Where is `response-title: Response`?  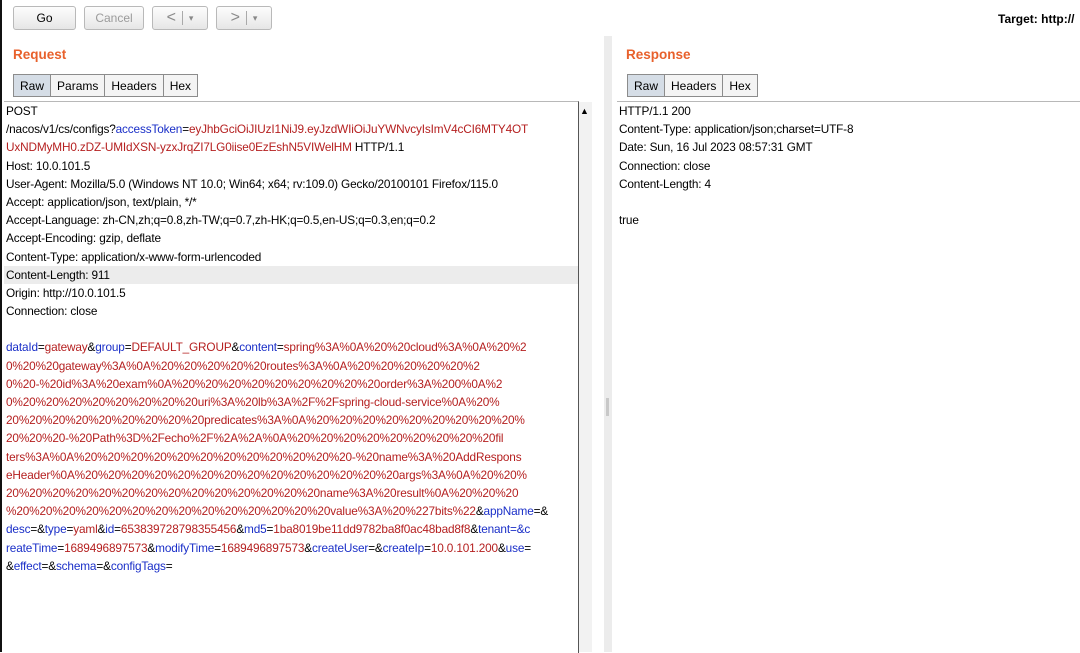 response-title: Response is located at coordinates (658, 54).